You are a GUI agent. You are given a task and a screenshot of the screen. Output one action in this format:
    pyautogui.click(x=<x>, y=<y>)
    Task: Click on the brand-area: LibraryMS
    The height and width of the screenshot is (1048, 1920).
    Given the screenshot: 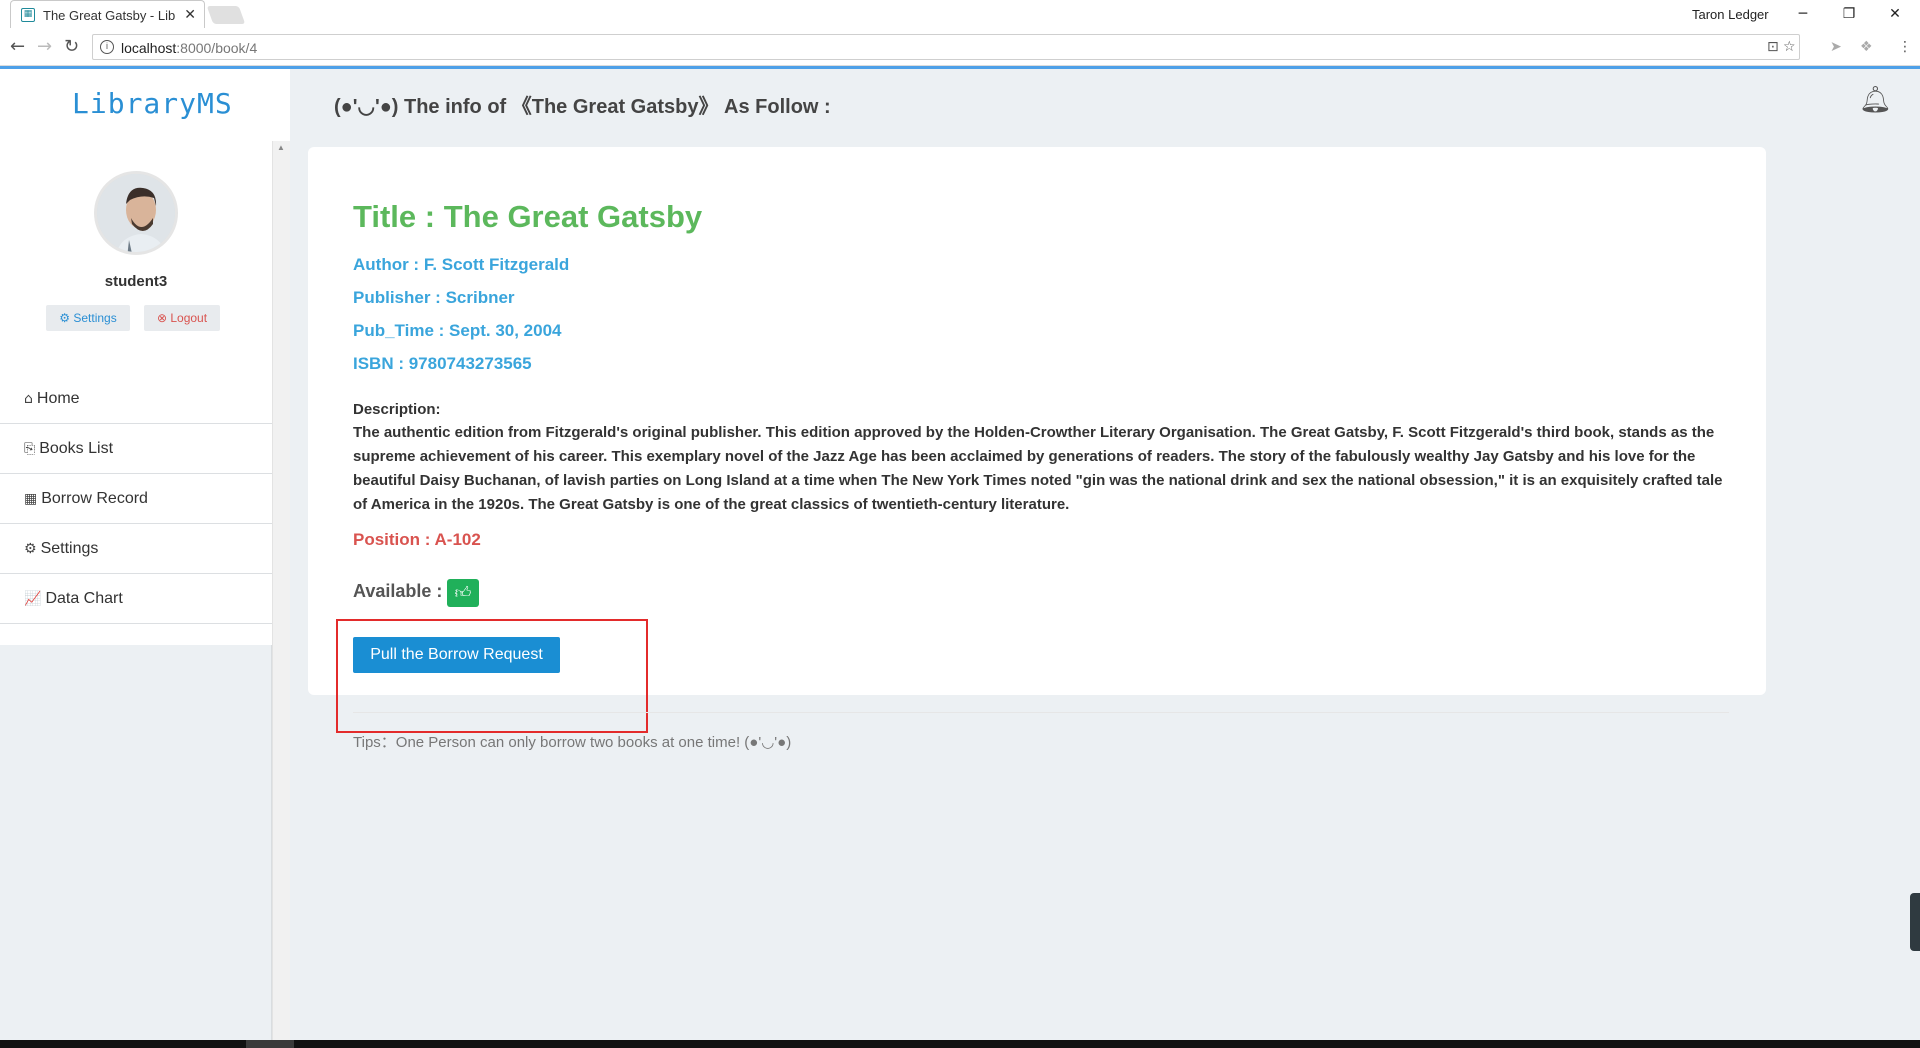 What is the action you would take?
    pyautogui.click(x=145, y=105)
    